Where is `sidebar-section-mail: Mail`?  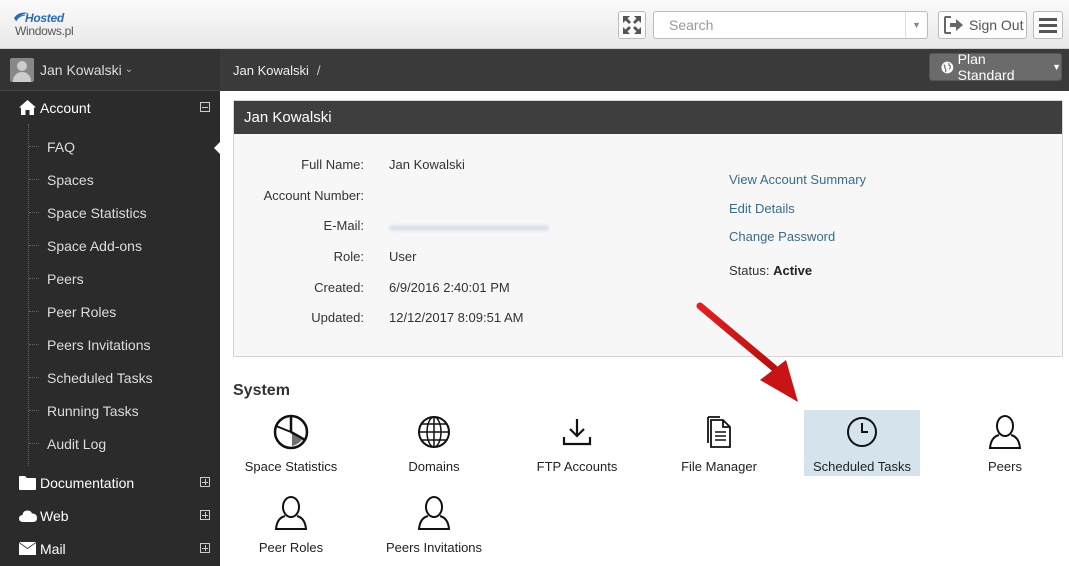 sidebar-section-mail: Mail is located at coordinates (110, 548).